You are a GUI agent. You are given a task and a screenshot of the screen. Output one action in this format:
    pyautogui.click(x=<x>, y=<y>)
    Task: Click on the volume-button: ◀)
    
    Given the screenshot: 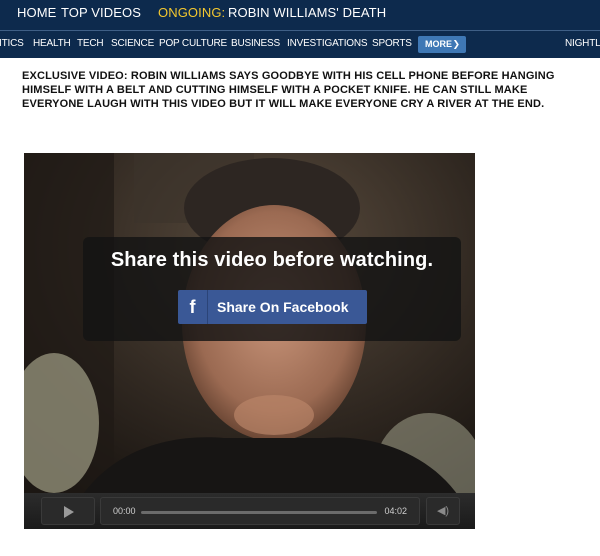 What is the action you would take?
    pyautogui.click(x=443, y=511)
    